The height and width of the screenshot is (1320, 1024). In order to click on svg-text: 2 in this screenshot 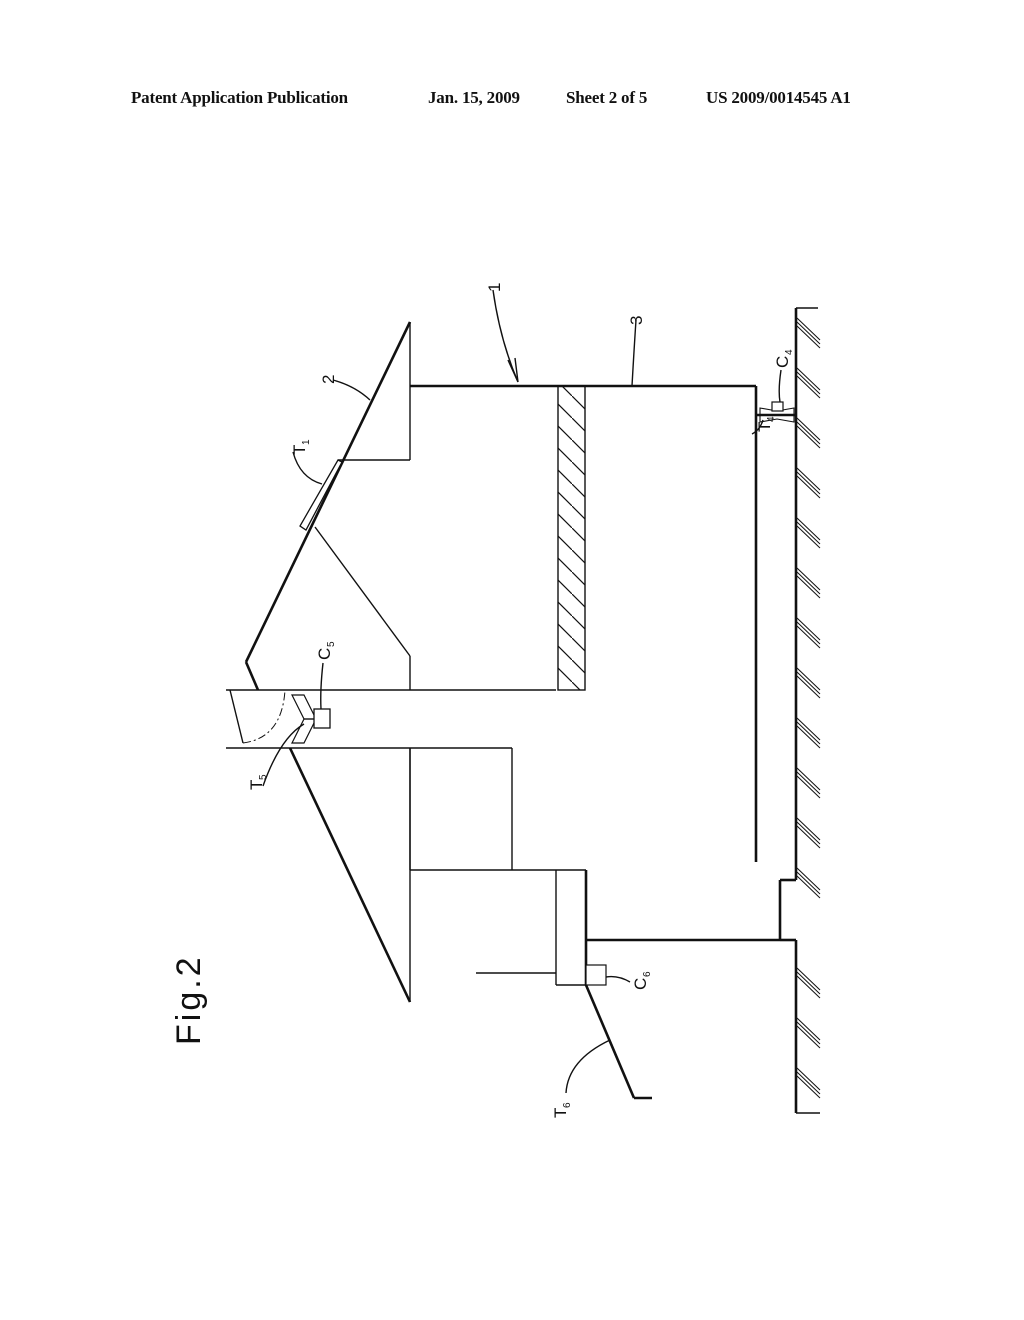, I will do `click(328, 379)`.